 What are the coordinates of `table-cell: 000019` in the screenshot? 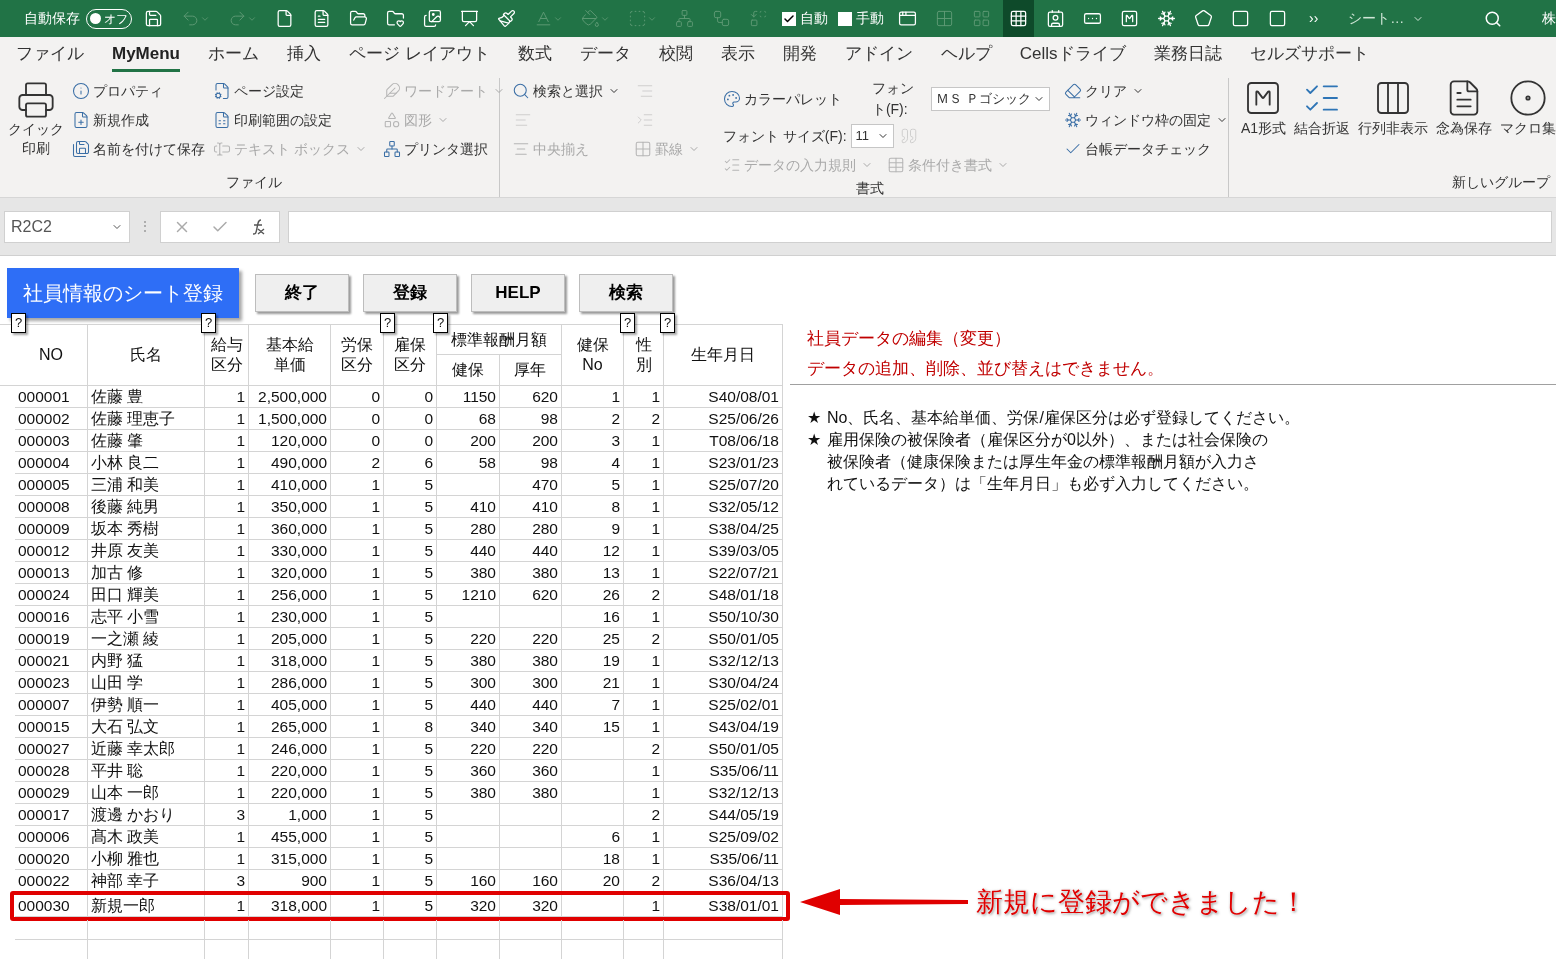 It's located at (51, 639).